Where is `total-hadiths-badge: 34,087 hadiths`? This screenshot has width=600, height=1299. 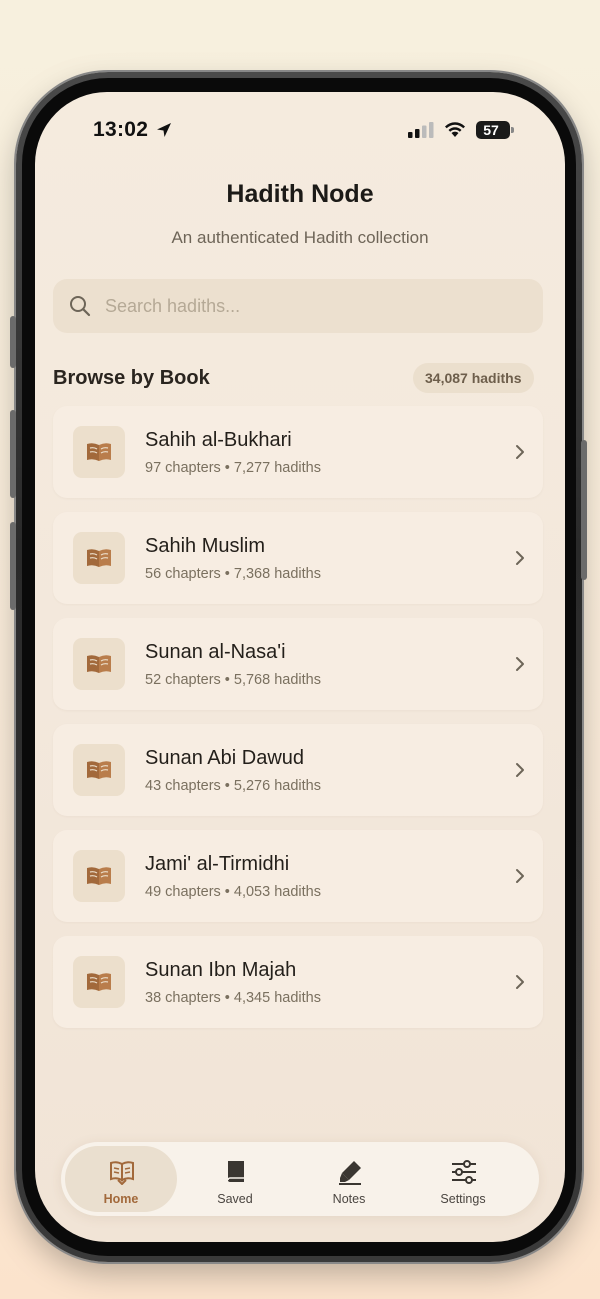 total-hadiths-badge: 34,087 hadiths is located at coordinates (473, 378).